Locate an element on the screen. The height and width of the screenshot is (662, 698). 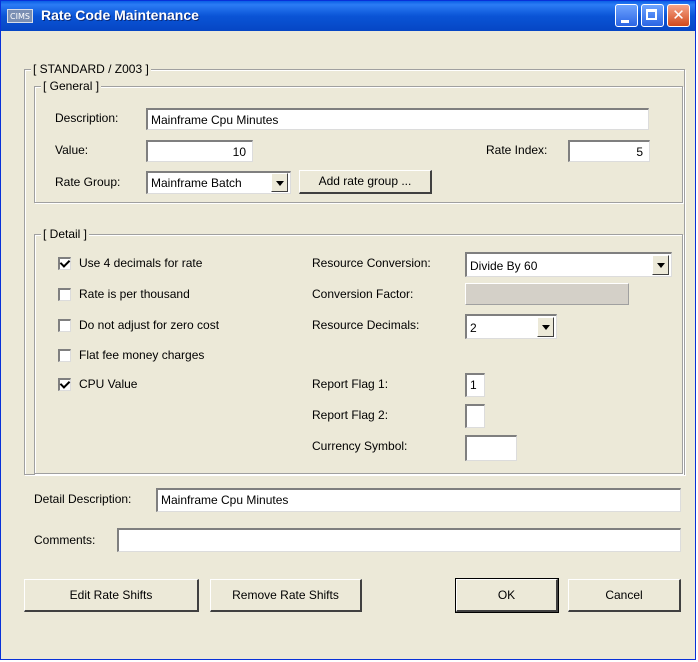
minimize-button is located at coordinates (626, 15).